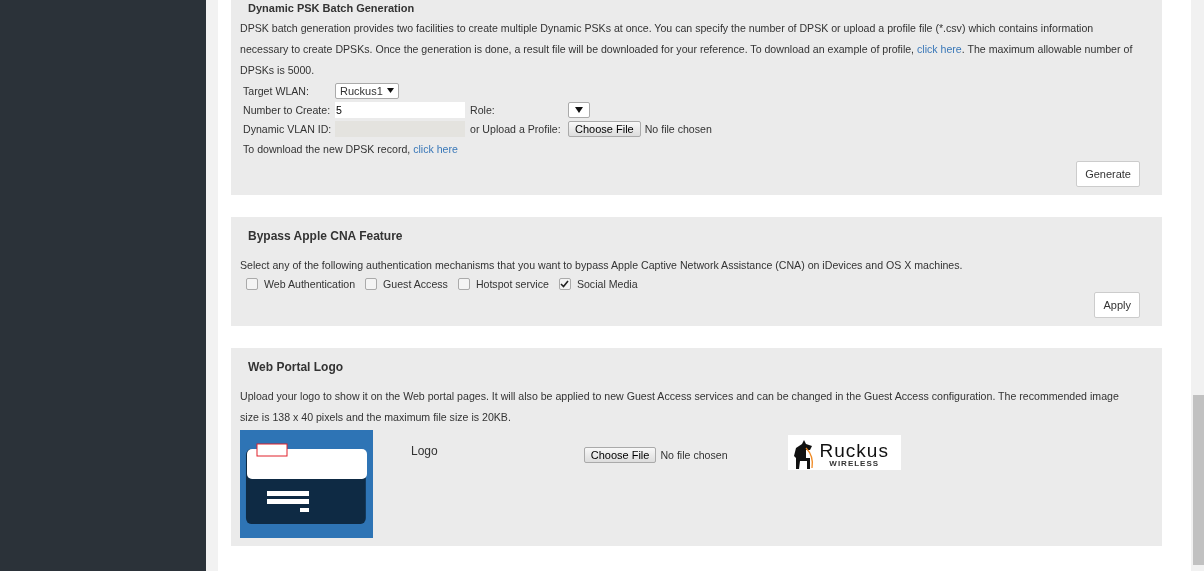 The width and height of the screenshot is (1204, 571). Describe the element at coordinates (400, 109) in the screenshot. I see `number-input-field: 5` at that location.